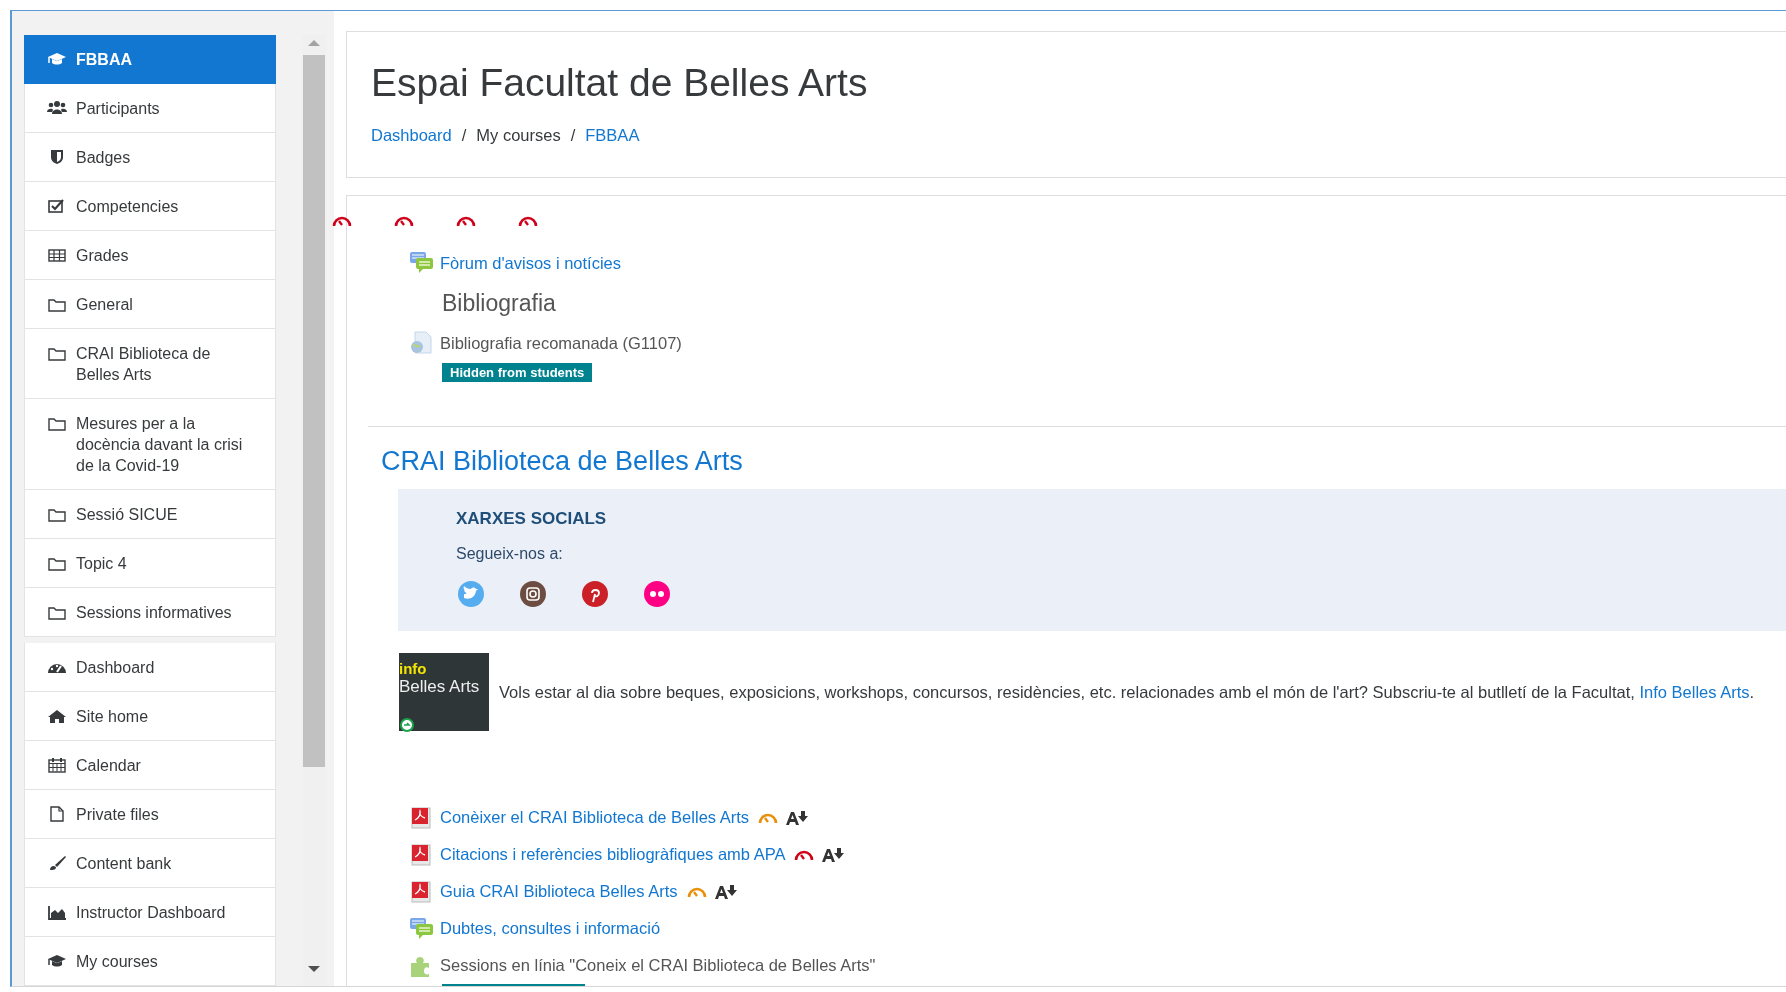 The width and height of the screenshot is (1786, 992). Describe the element at coordinates (1127, 692) in the screenshot. I see `info-paragraph: Vols estar al dia sobre beques, exposicions, workshops, concursos, residències, etc. relacionades amb el món de l'art? Subscriu-te al butlletí de la Facultat, Info Belles Arts.` at that location.